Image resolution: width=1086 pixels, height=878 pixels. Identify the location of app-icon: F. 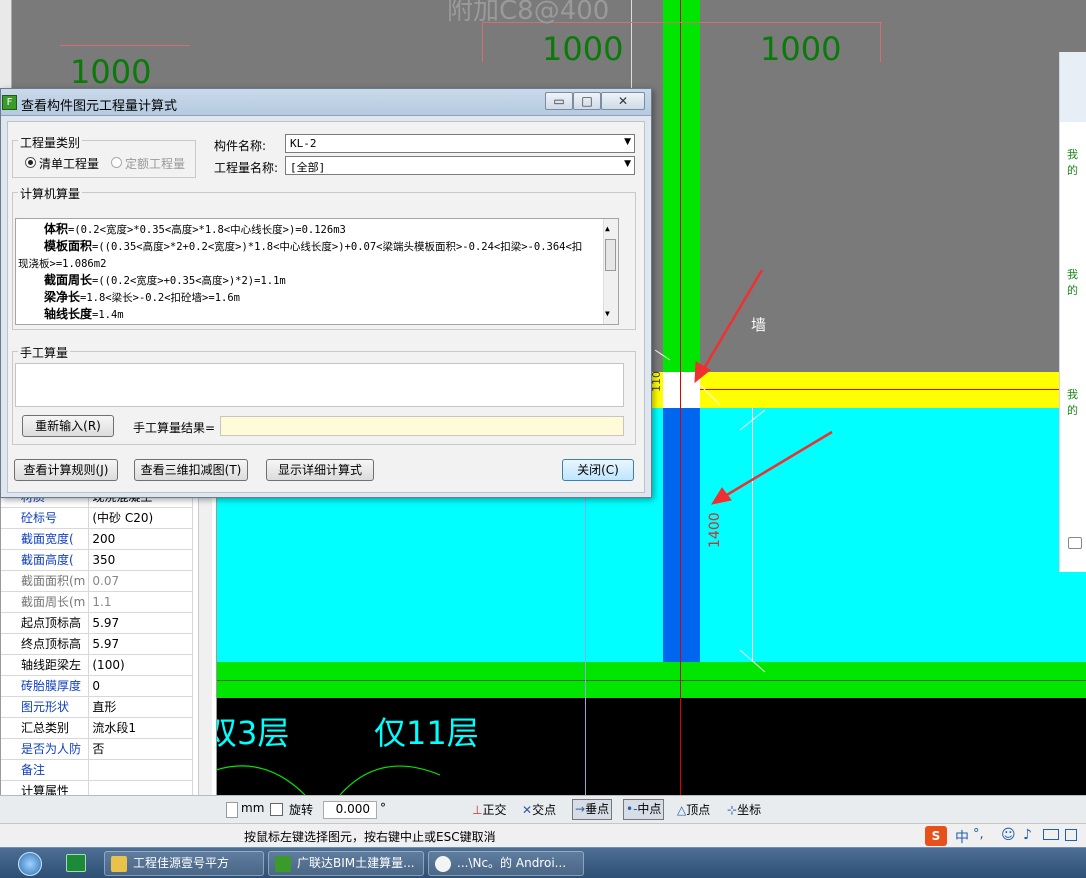
(9, 102).